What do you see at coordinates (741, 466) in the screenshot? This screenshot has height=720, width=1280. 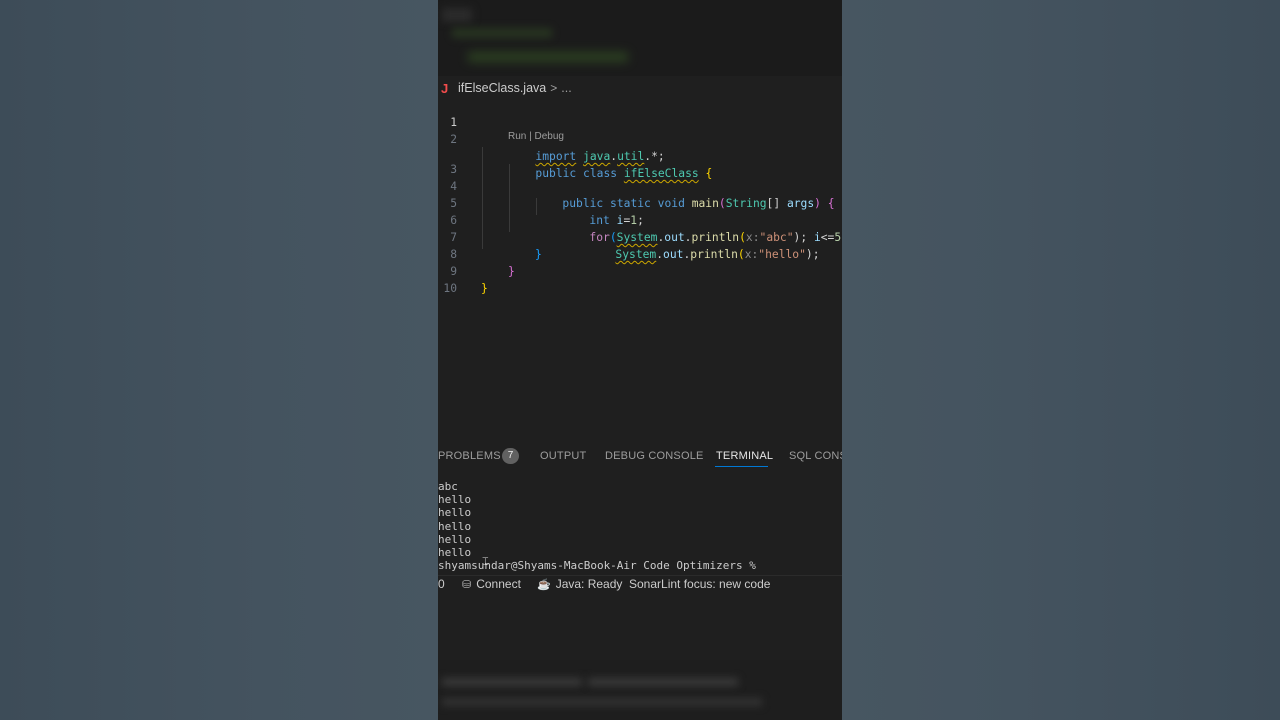 I see `active-tab-indicator` at bounding box center [741, 466].